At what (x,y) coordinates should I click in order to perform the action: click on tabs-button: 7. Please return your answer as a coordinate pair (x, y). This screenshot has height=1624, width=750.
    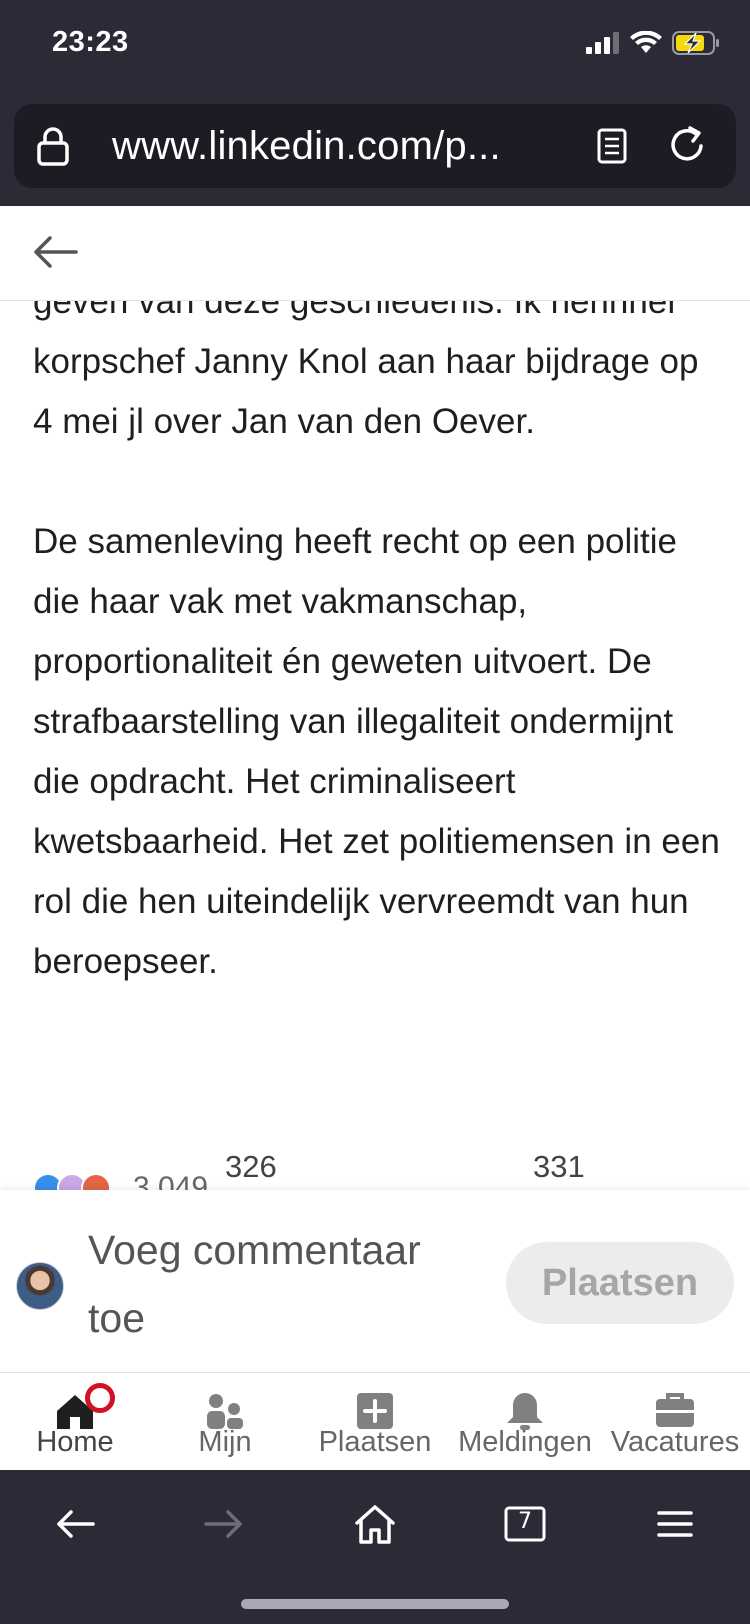
    Looking at the image, I should click on (525, 1524).